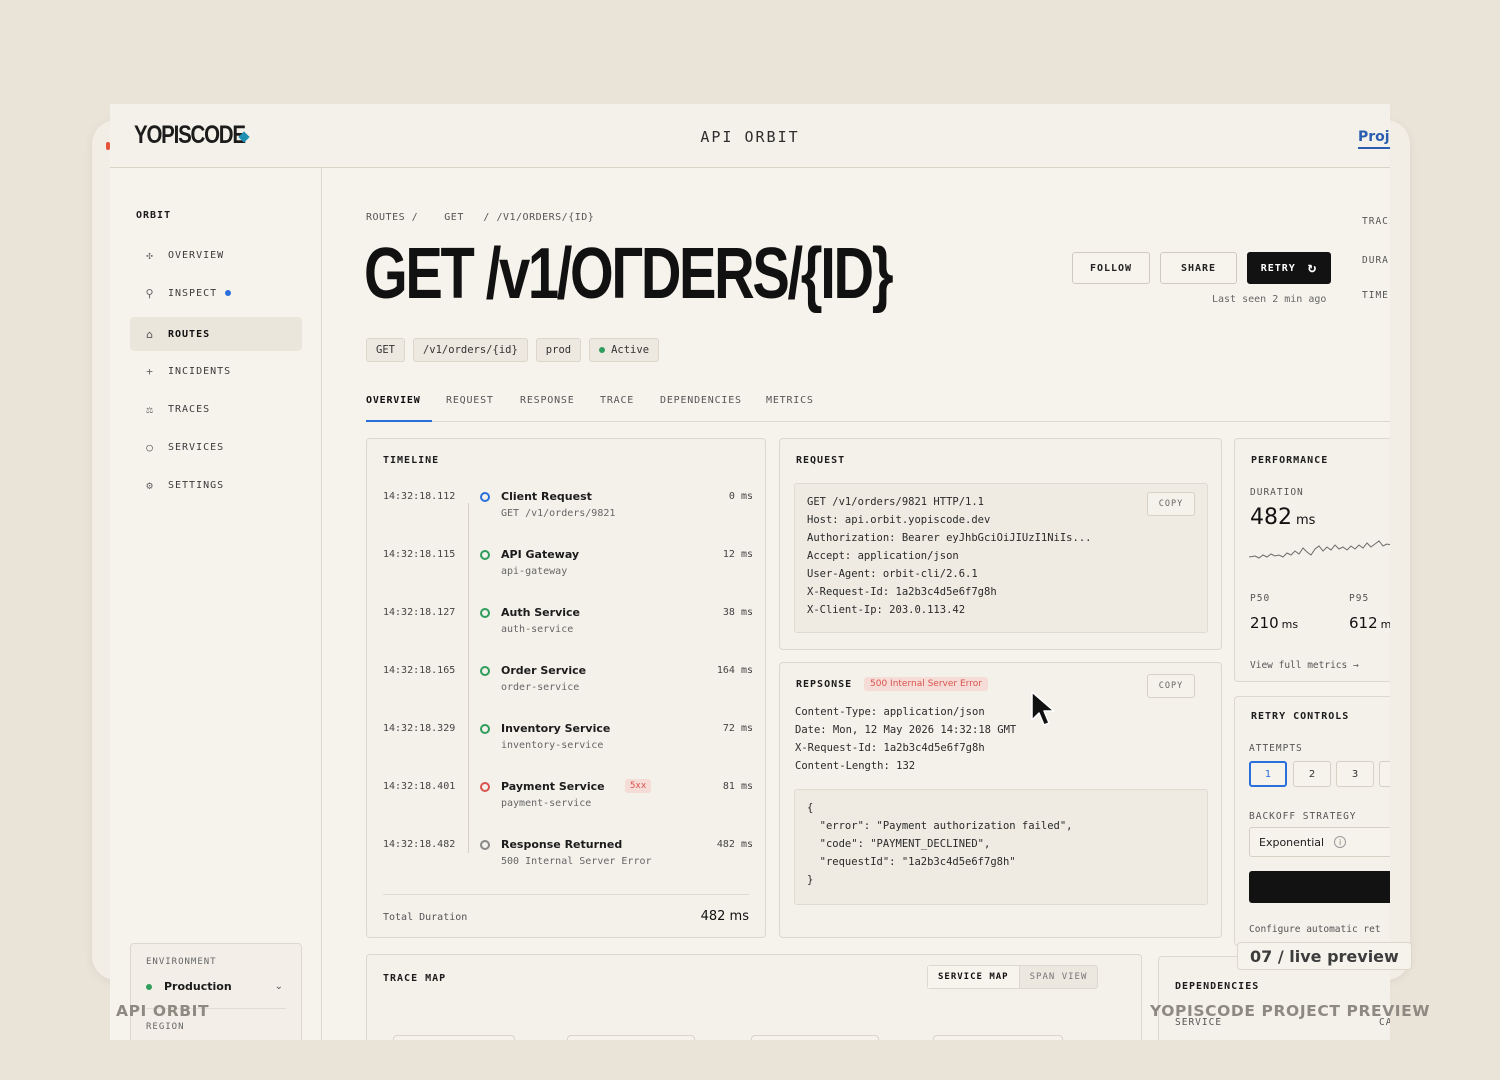 The height and width of the screenshot is (1080, 1500). Describe the element at coordinates (419, 670) in the screenshot. I see `timeline-time: 14:32:18.165` at that location.